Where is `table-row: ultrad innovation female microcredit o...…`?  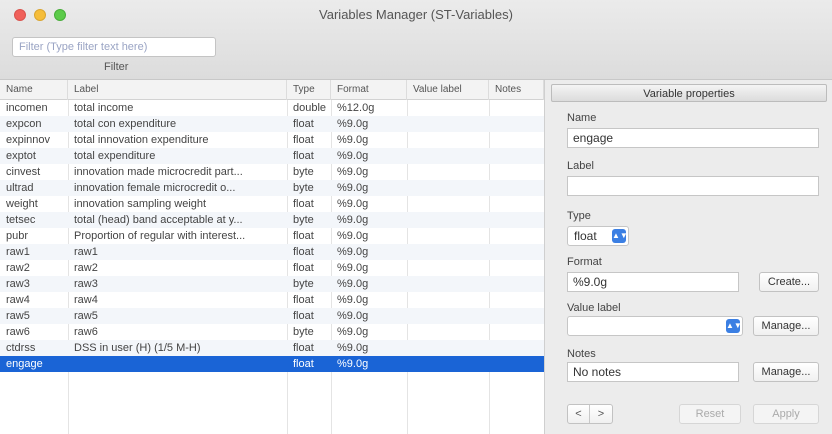 table-row: ultrad innovation female microcredit o...… is located at coordinates (272, 188).